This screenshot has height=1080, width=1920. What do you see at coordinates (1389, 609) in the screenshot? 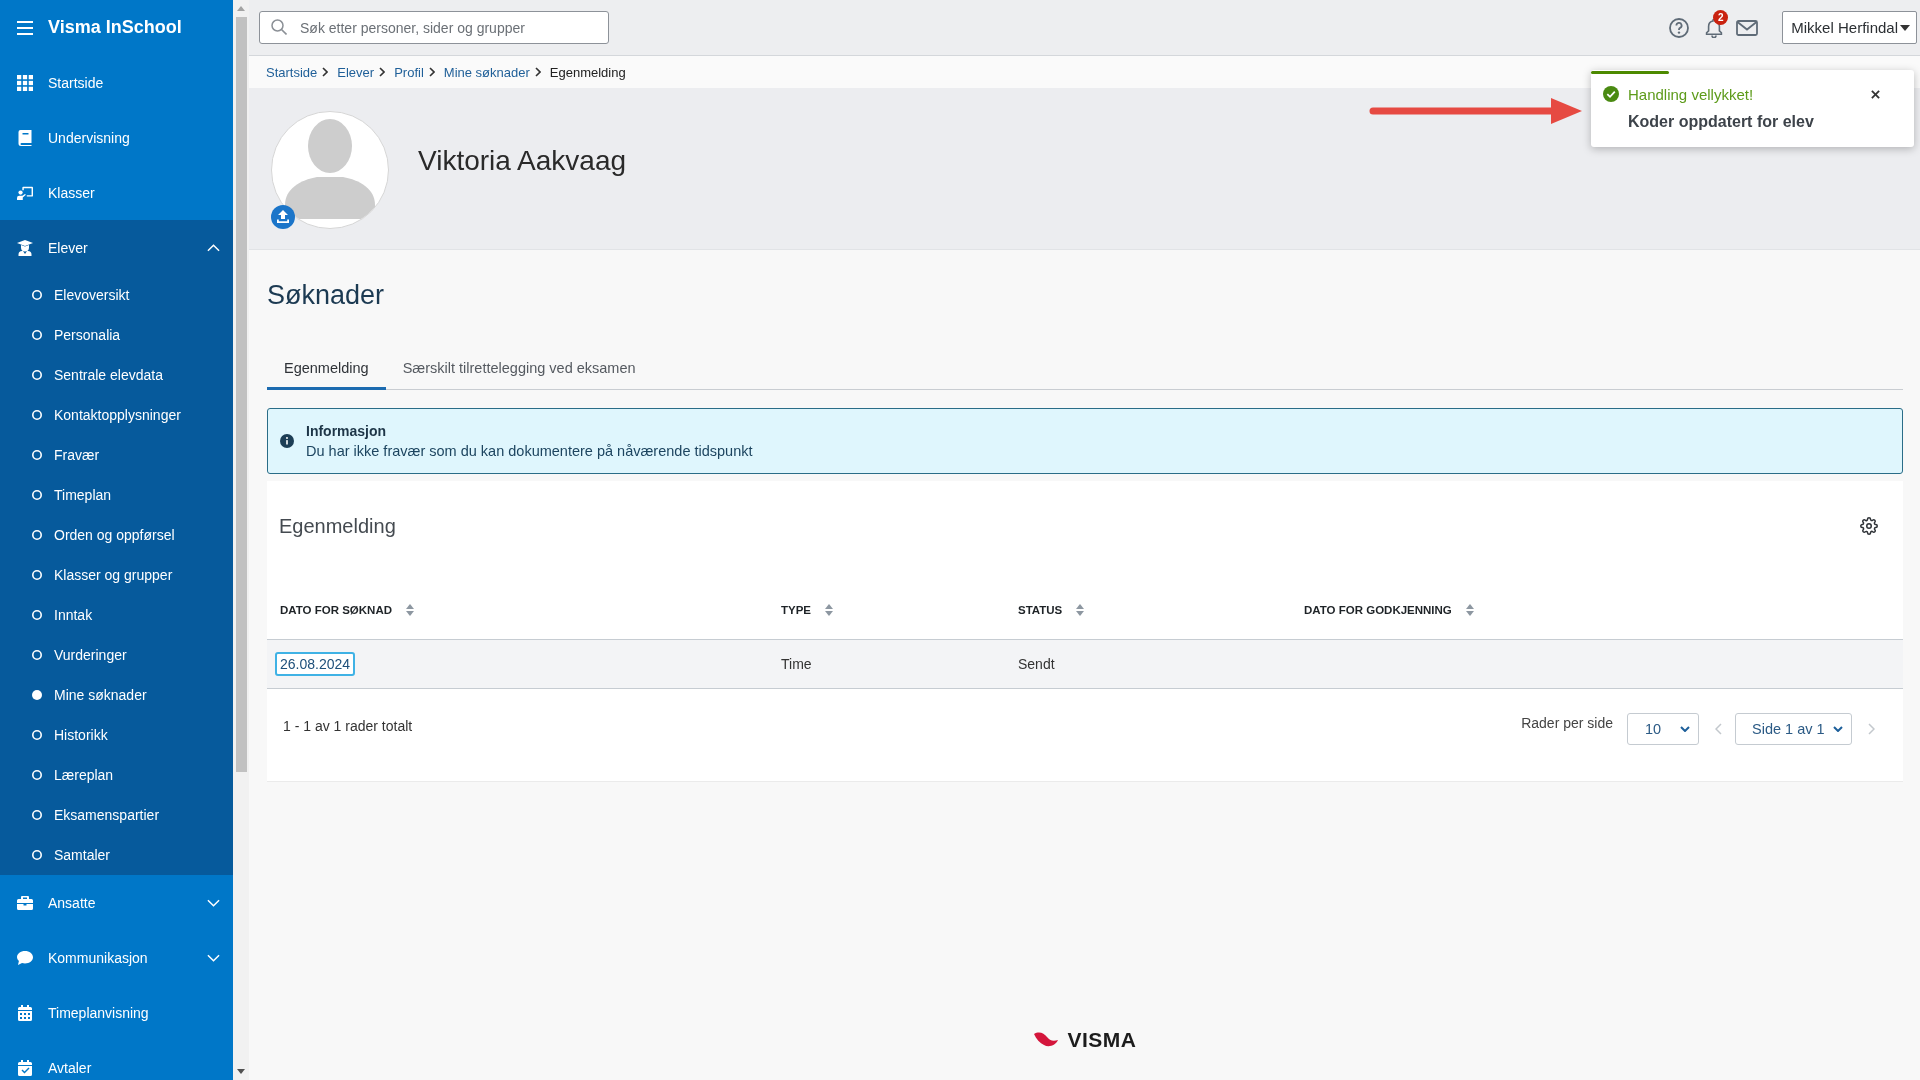
I see `column-header: DATO FOR GODKJENNING` at bounding box center [1389, 609].